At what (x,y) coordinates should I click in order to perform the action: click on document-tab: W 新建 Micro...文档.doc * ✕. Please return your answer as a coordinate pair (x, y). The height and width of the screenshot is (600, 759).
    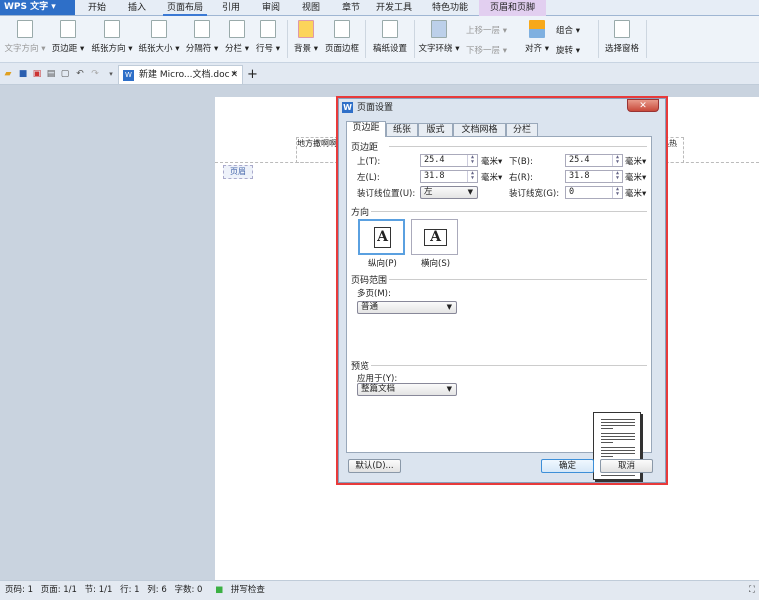
    Looking at the image, I should click on (180, 74).